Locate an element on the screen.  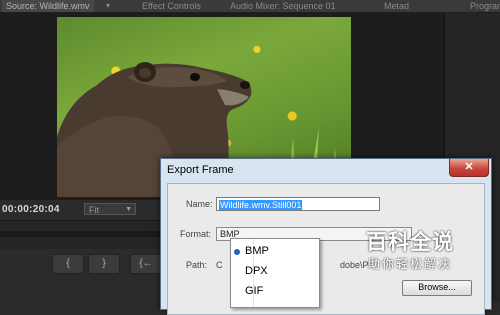
menu-item-label: GIF is located at coordinates (254, 291).